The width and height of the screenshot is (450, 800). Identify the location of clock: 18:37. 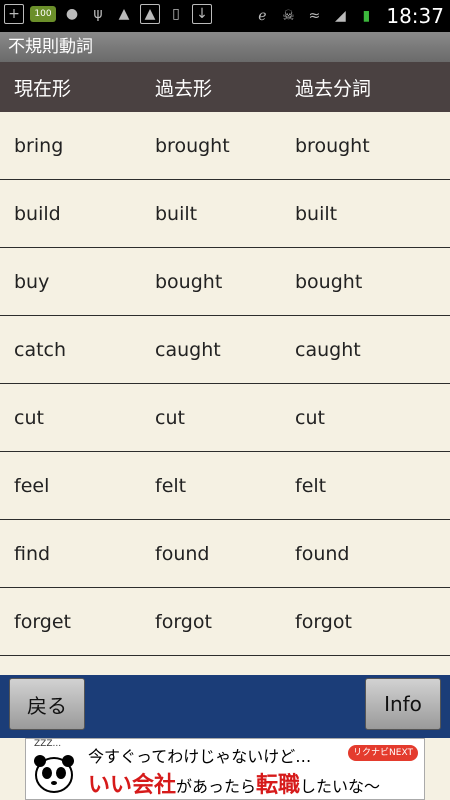
(415, 16).